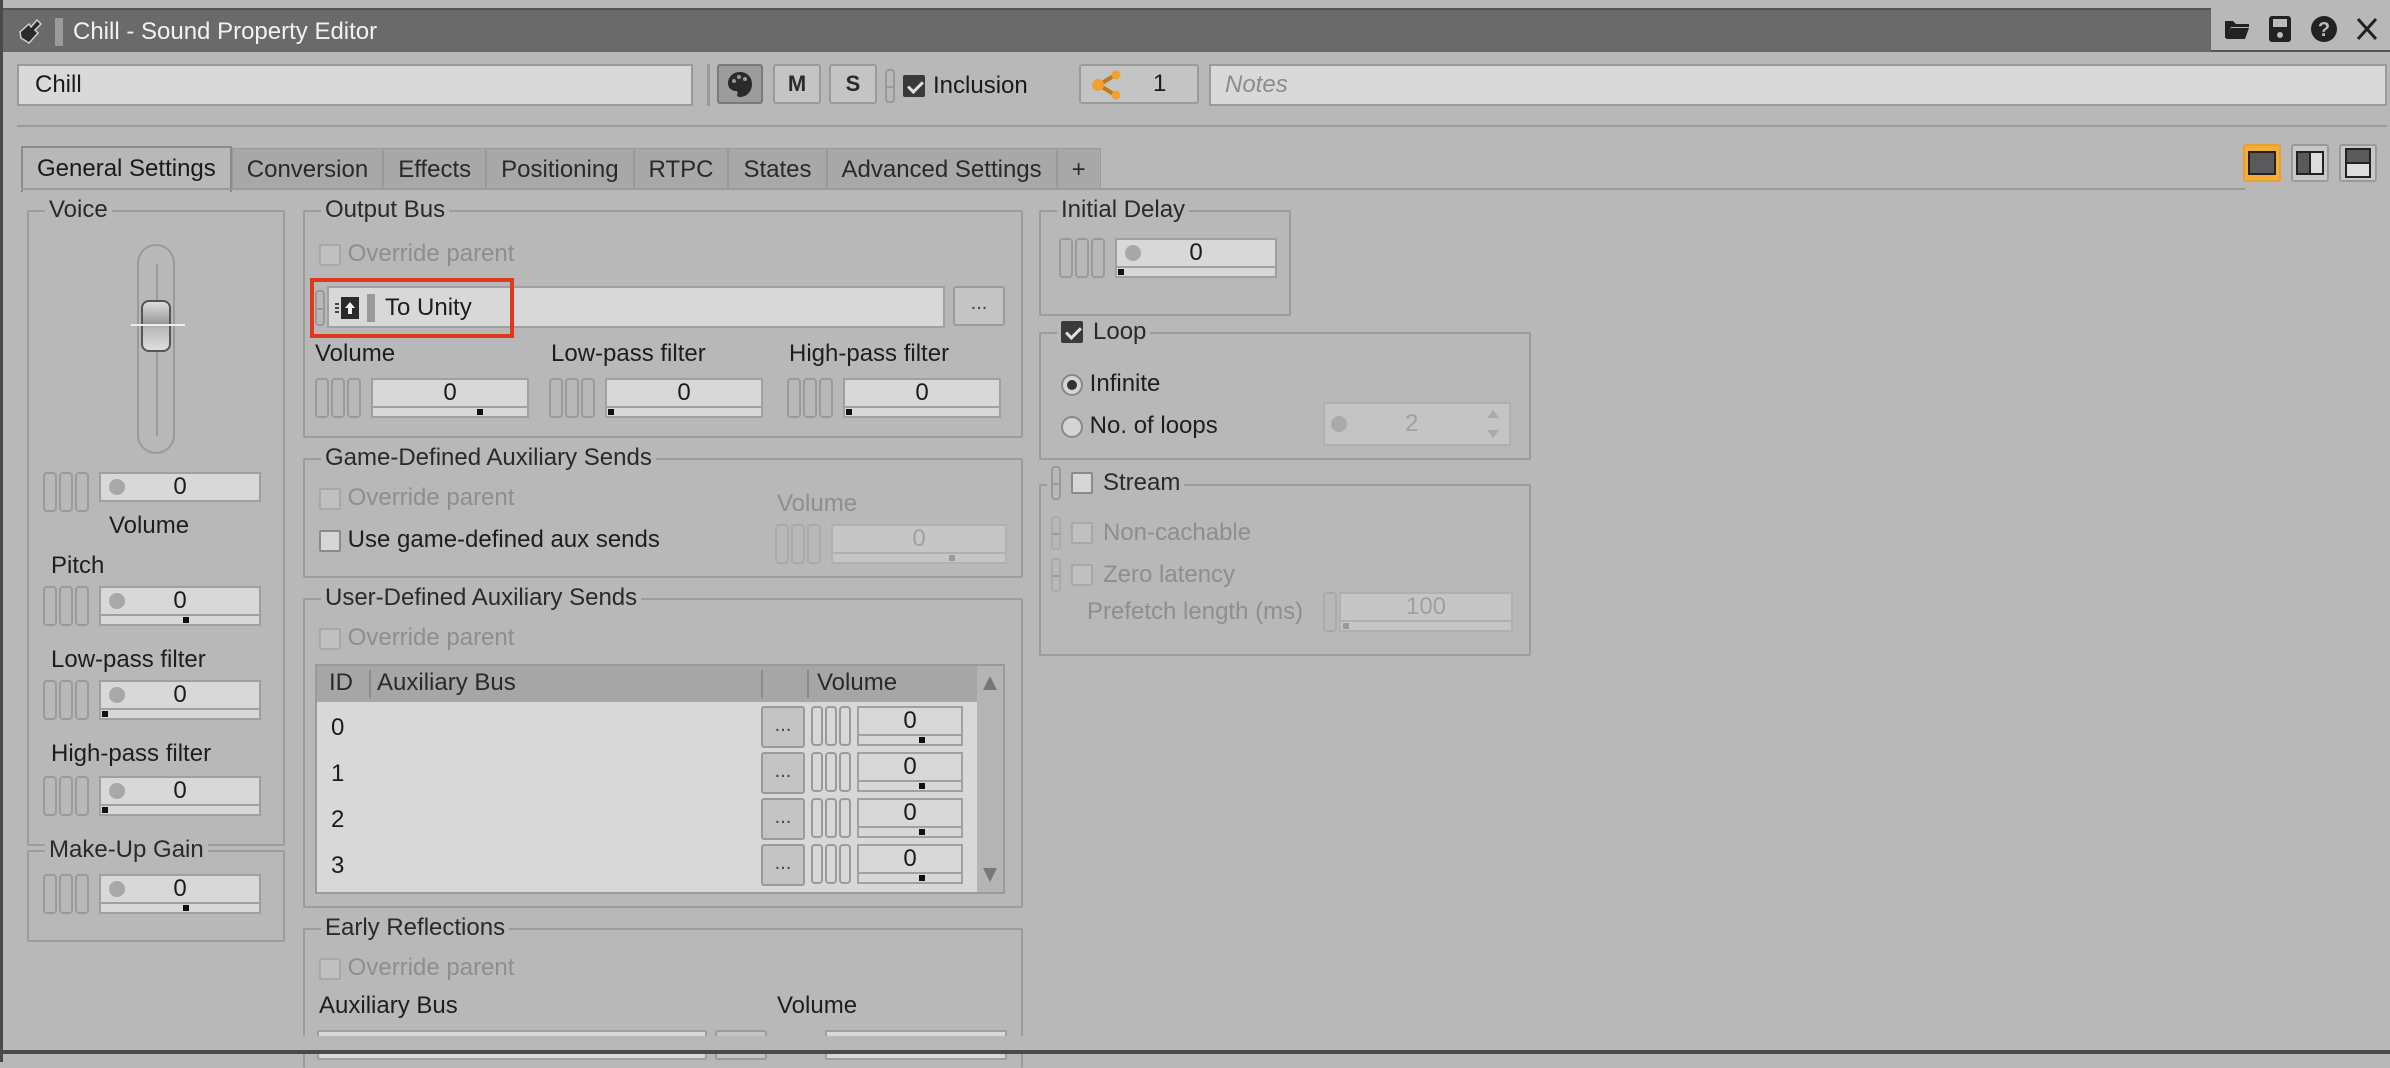  What do you see at coordinates (684, 393) in the screenshot?
I see `output-lowpass-value: 0` at bounding box center [684, 393].